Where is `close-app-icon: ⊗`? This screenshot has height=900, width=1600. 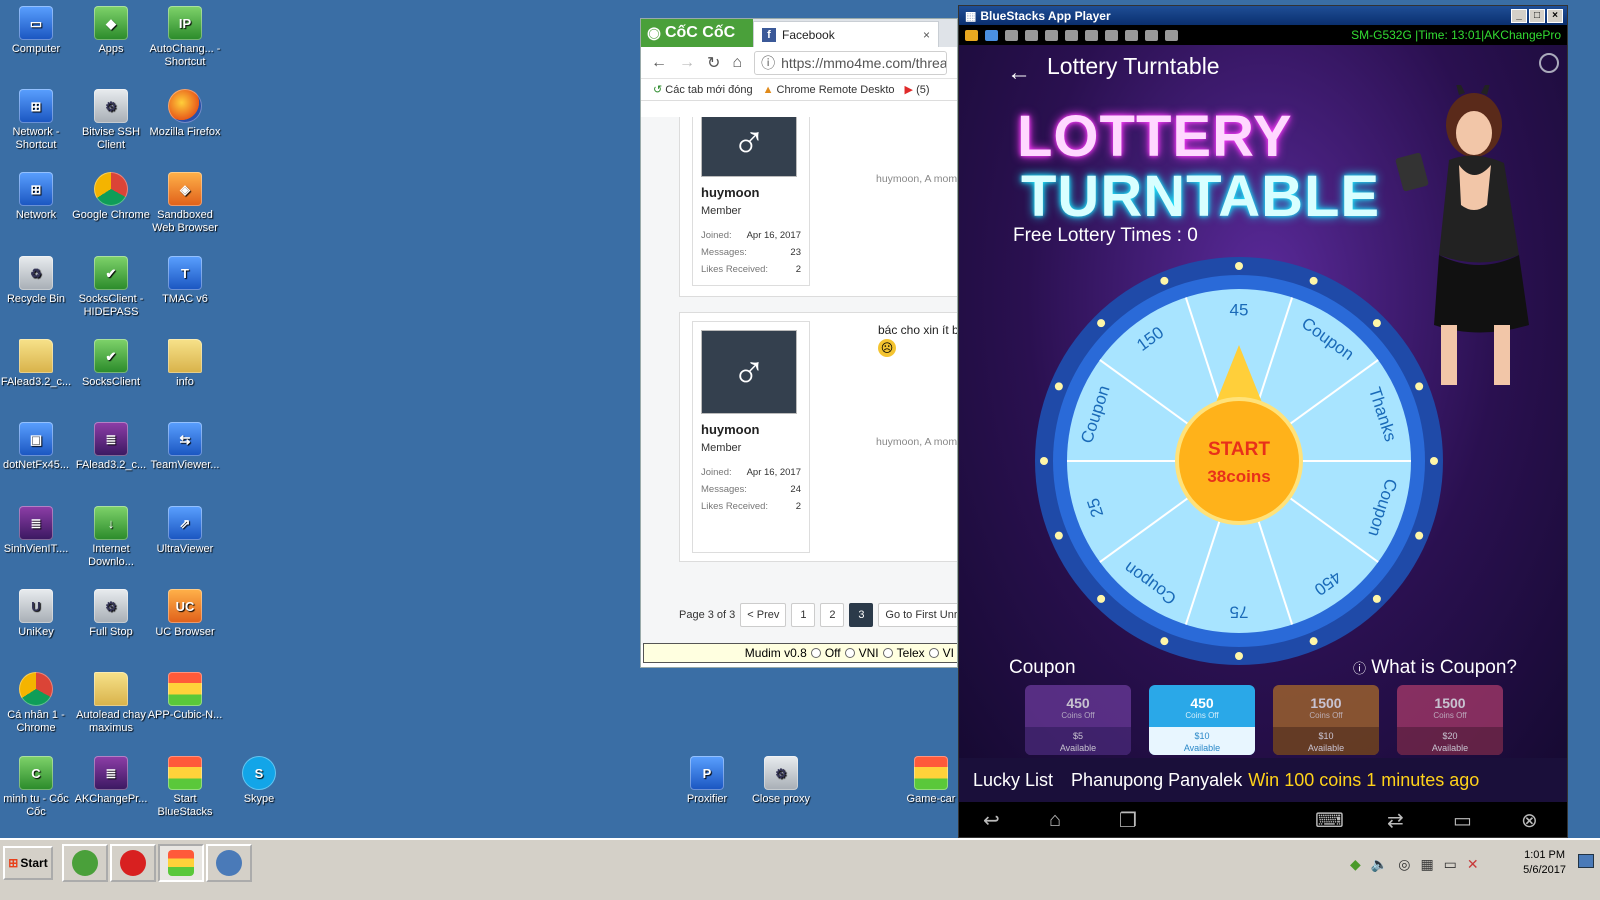
close-app-icon: ⊗ is located at coordinates (1529, 820).